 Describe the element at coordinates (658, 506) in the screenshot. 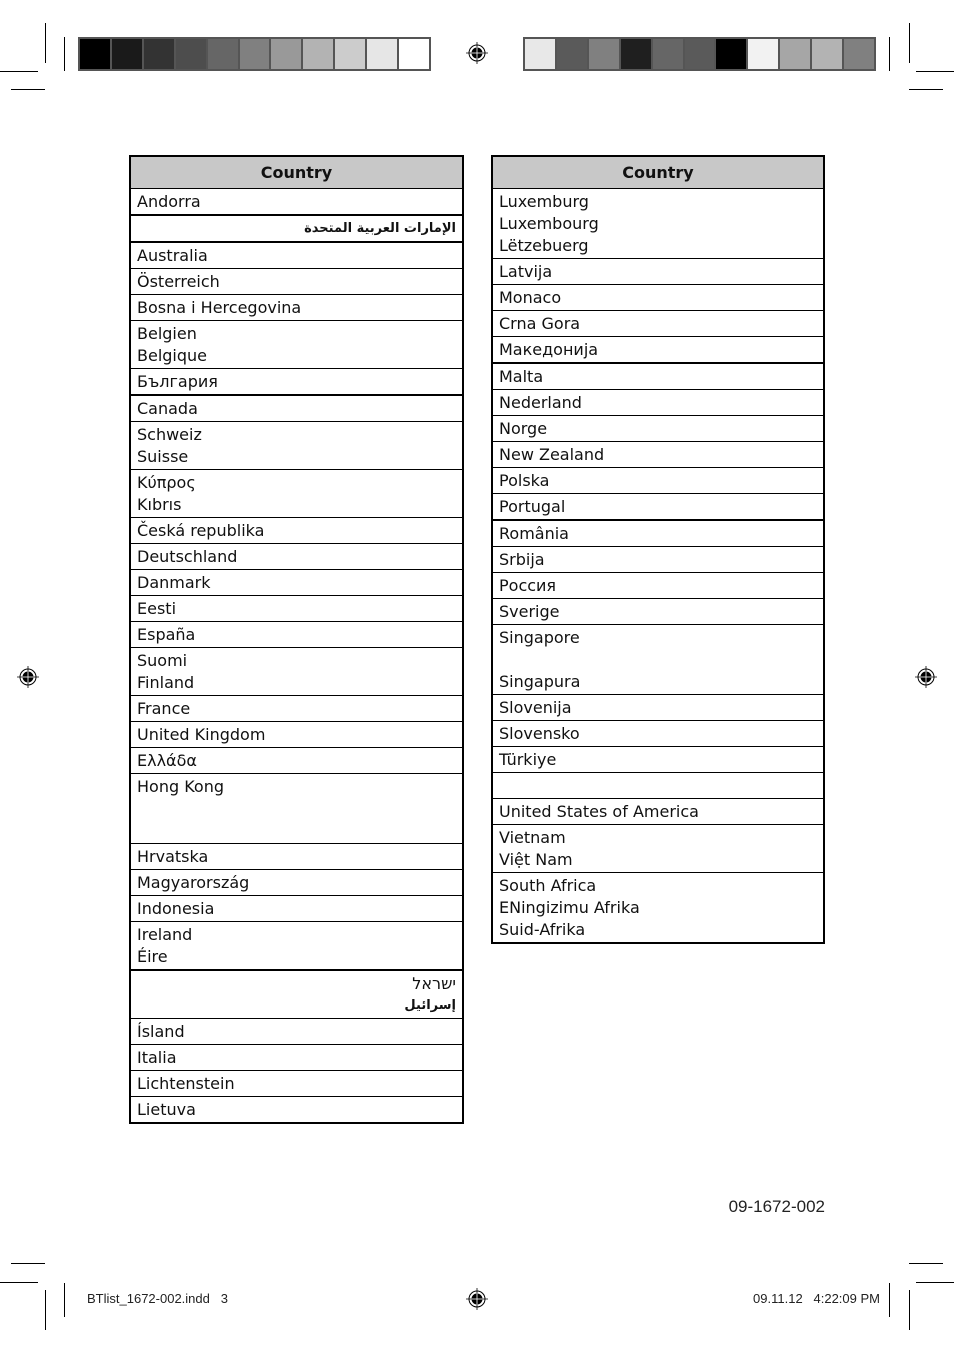

I see `table-row: Portugal` at that location.